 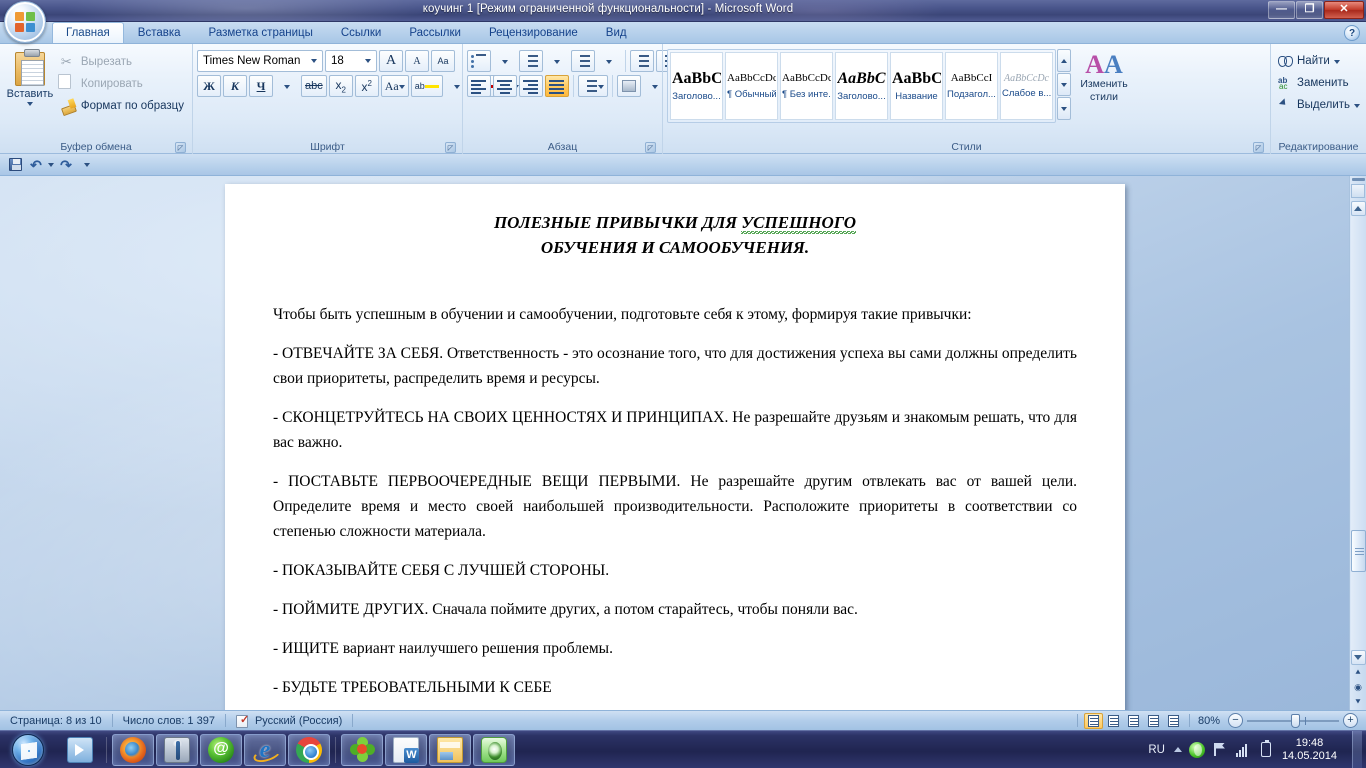 What do you see at coordinates (583, 61) in the screenshot?
I see `multilevel-list-button` at bounding box center [583, 61].